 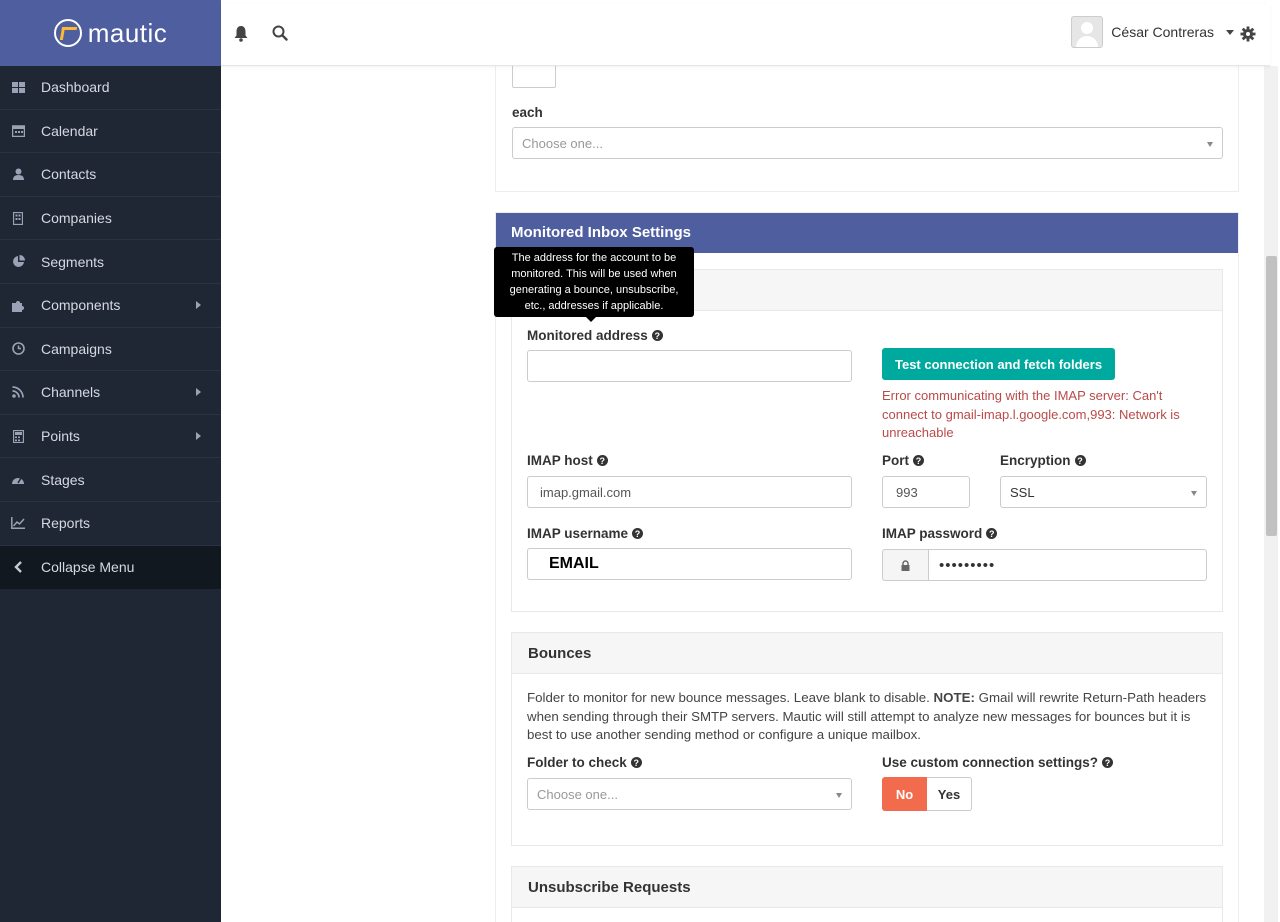 What do you see at coordinates (281, 34) in the screenshot?
I see `search-icon` at bounding box center [281, 34].